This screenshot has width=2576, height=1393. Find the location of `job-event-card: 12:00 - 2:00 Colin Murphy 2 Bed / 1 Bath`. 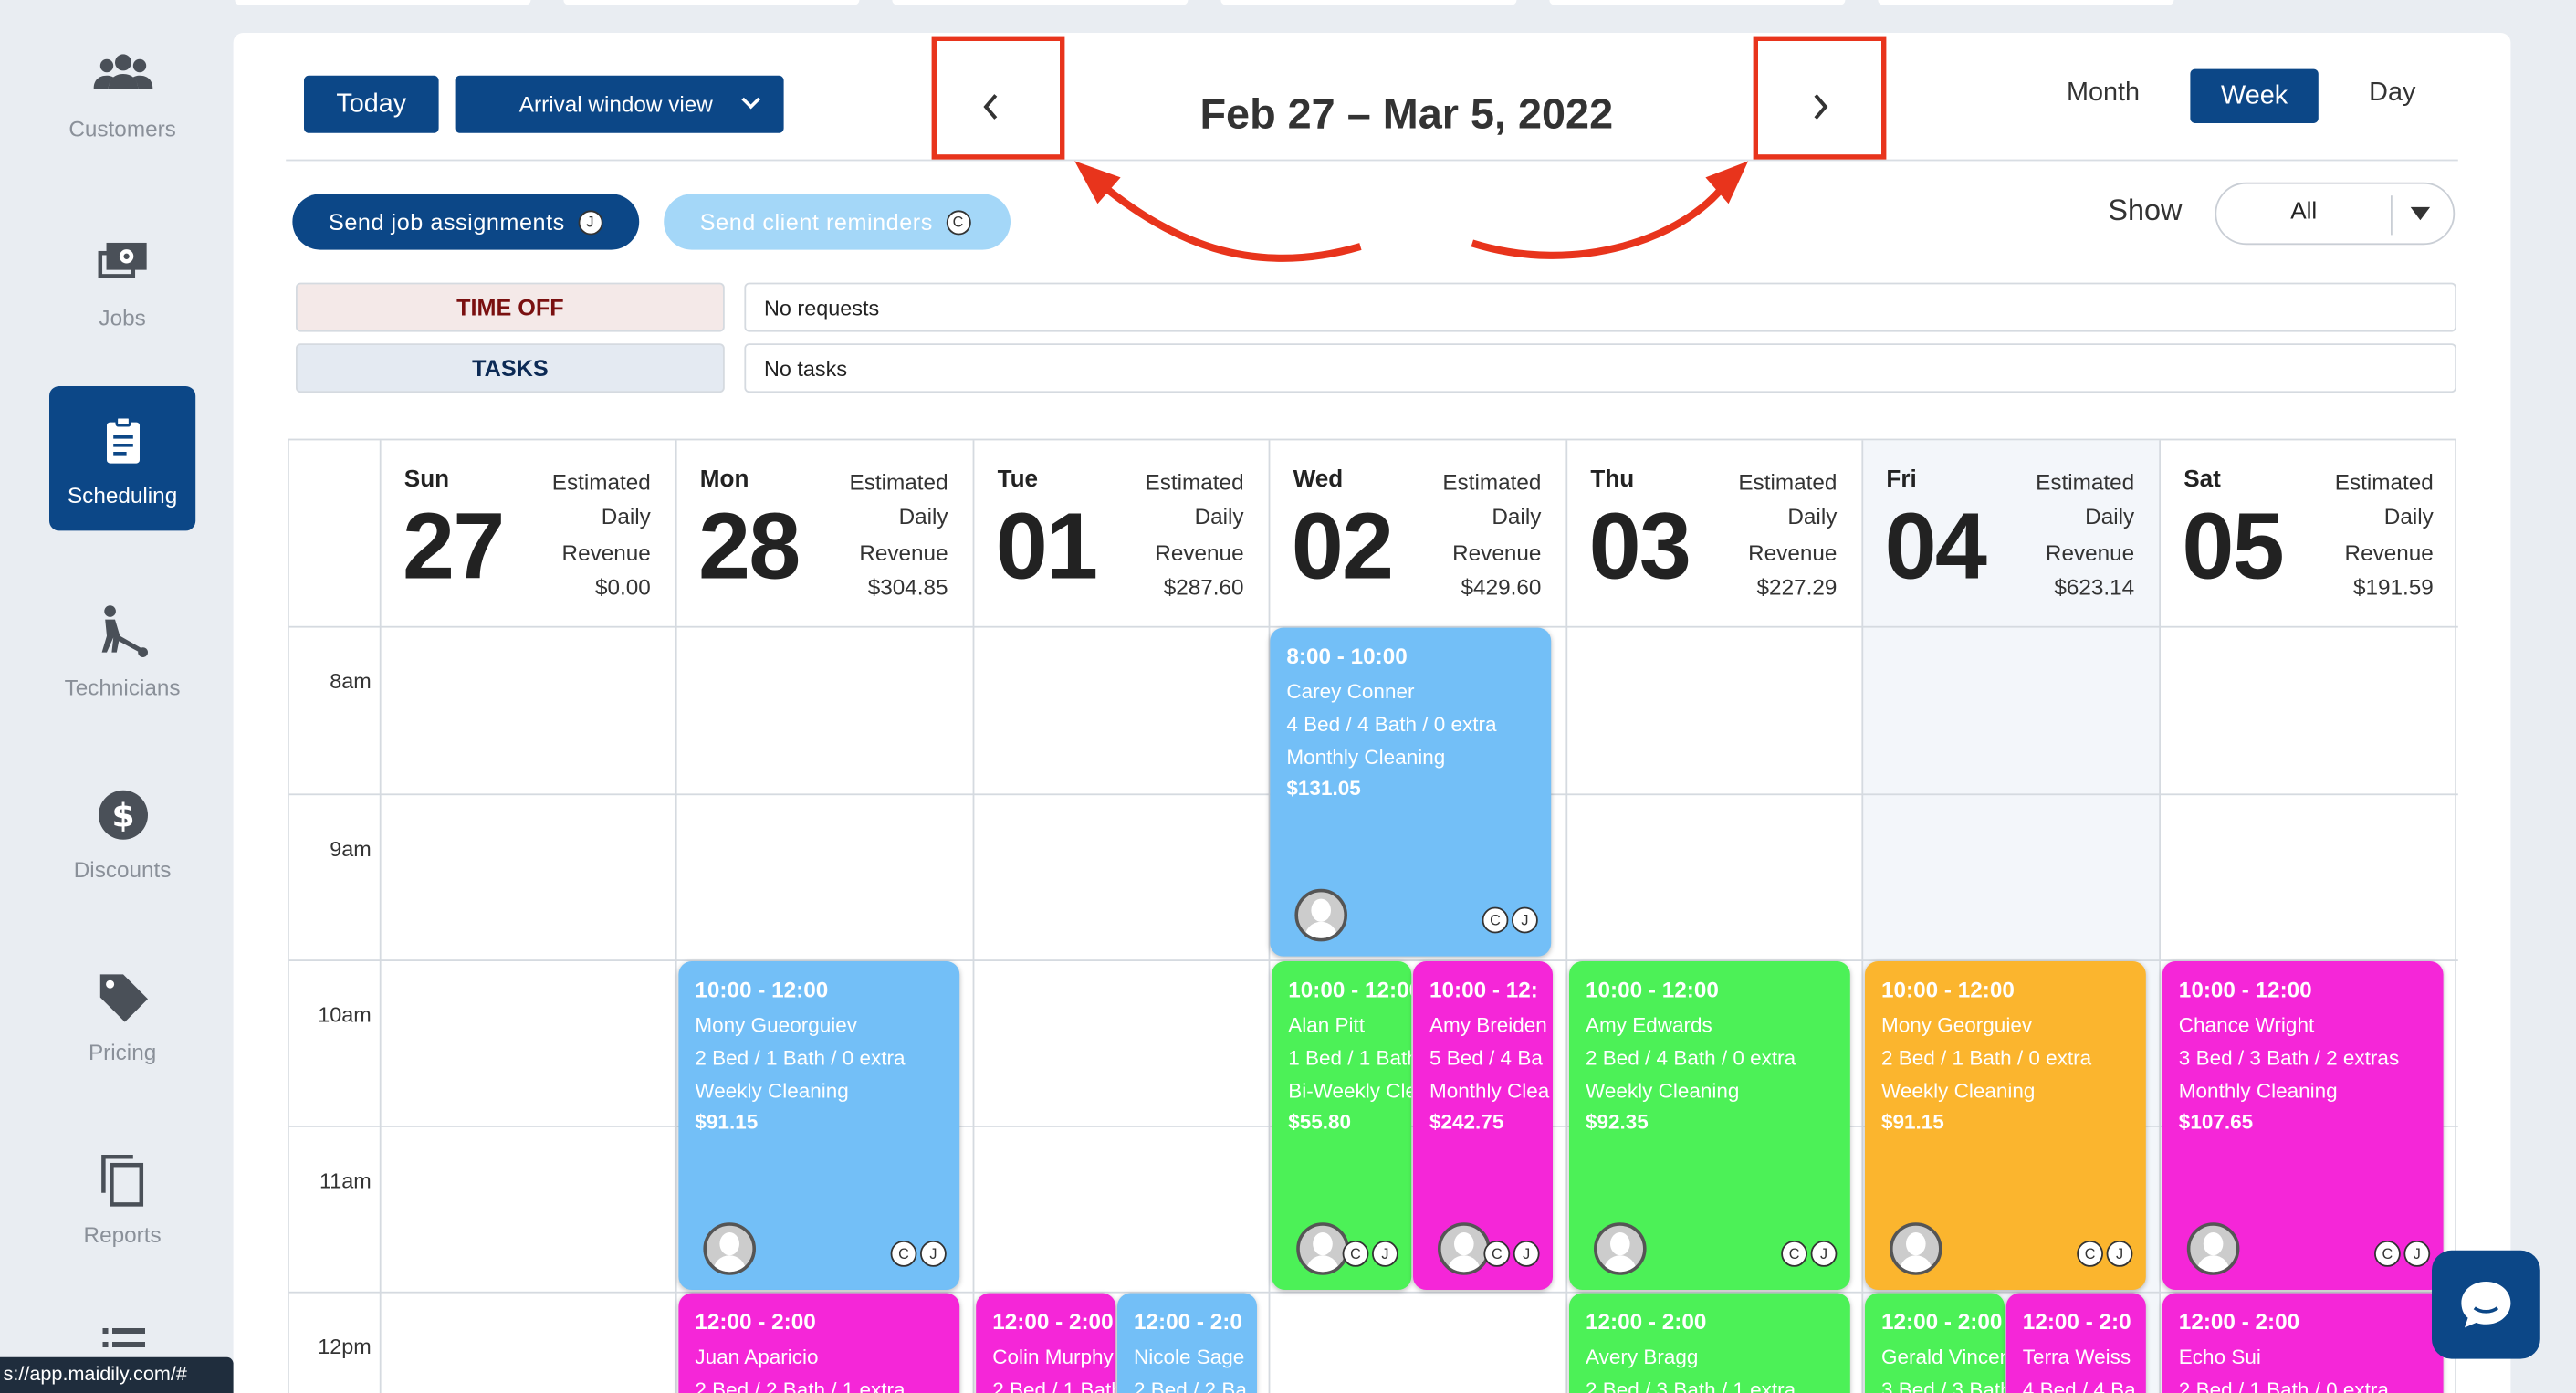

job-event-card: 12:00 - 2:00 Colin Murphy 2 Bed / 1 Bath is located at coordinates (1046, 1343).